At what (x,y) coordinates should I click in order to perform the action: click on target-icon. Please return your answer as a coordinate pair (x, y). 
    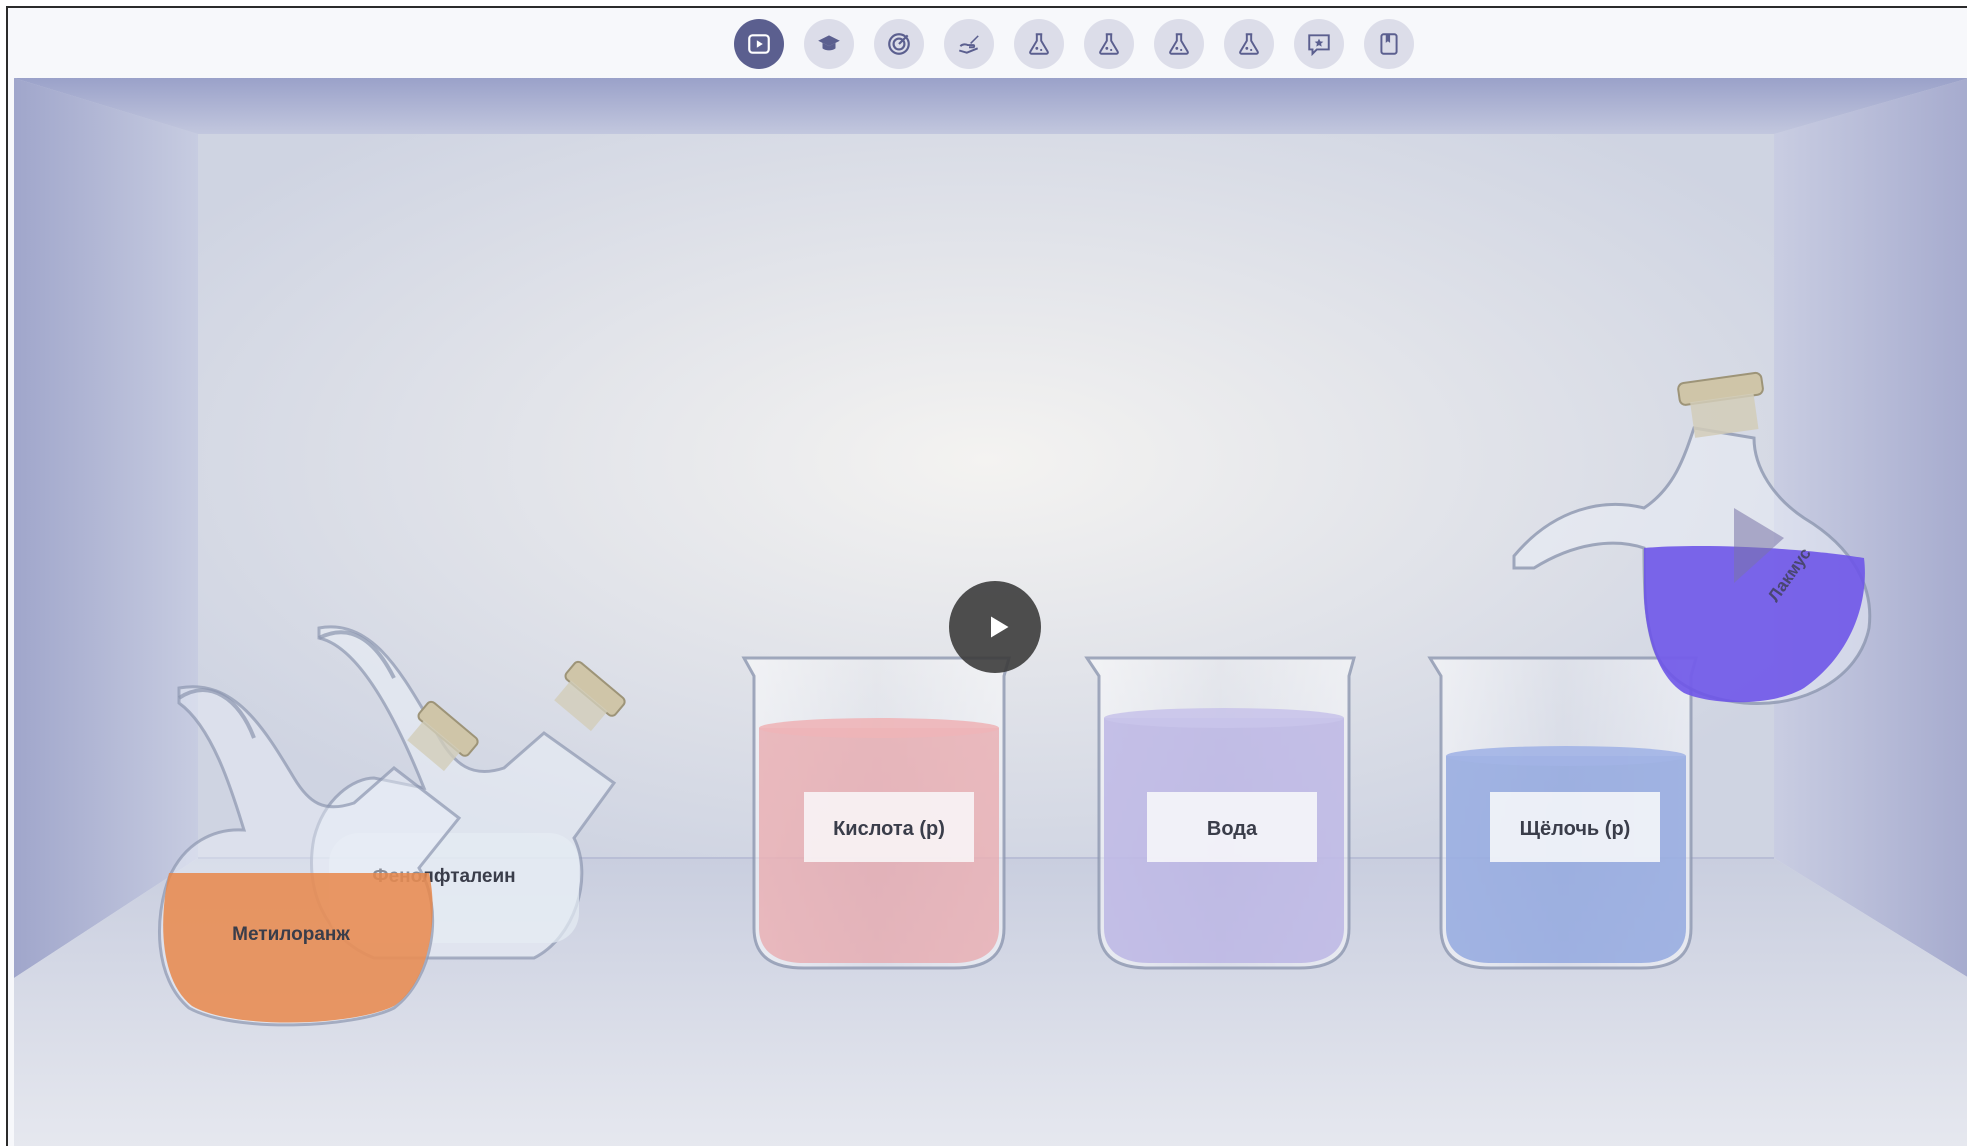
    Looking at the image, I should click on (899, 44).